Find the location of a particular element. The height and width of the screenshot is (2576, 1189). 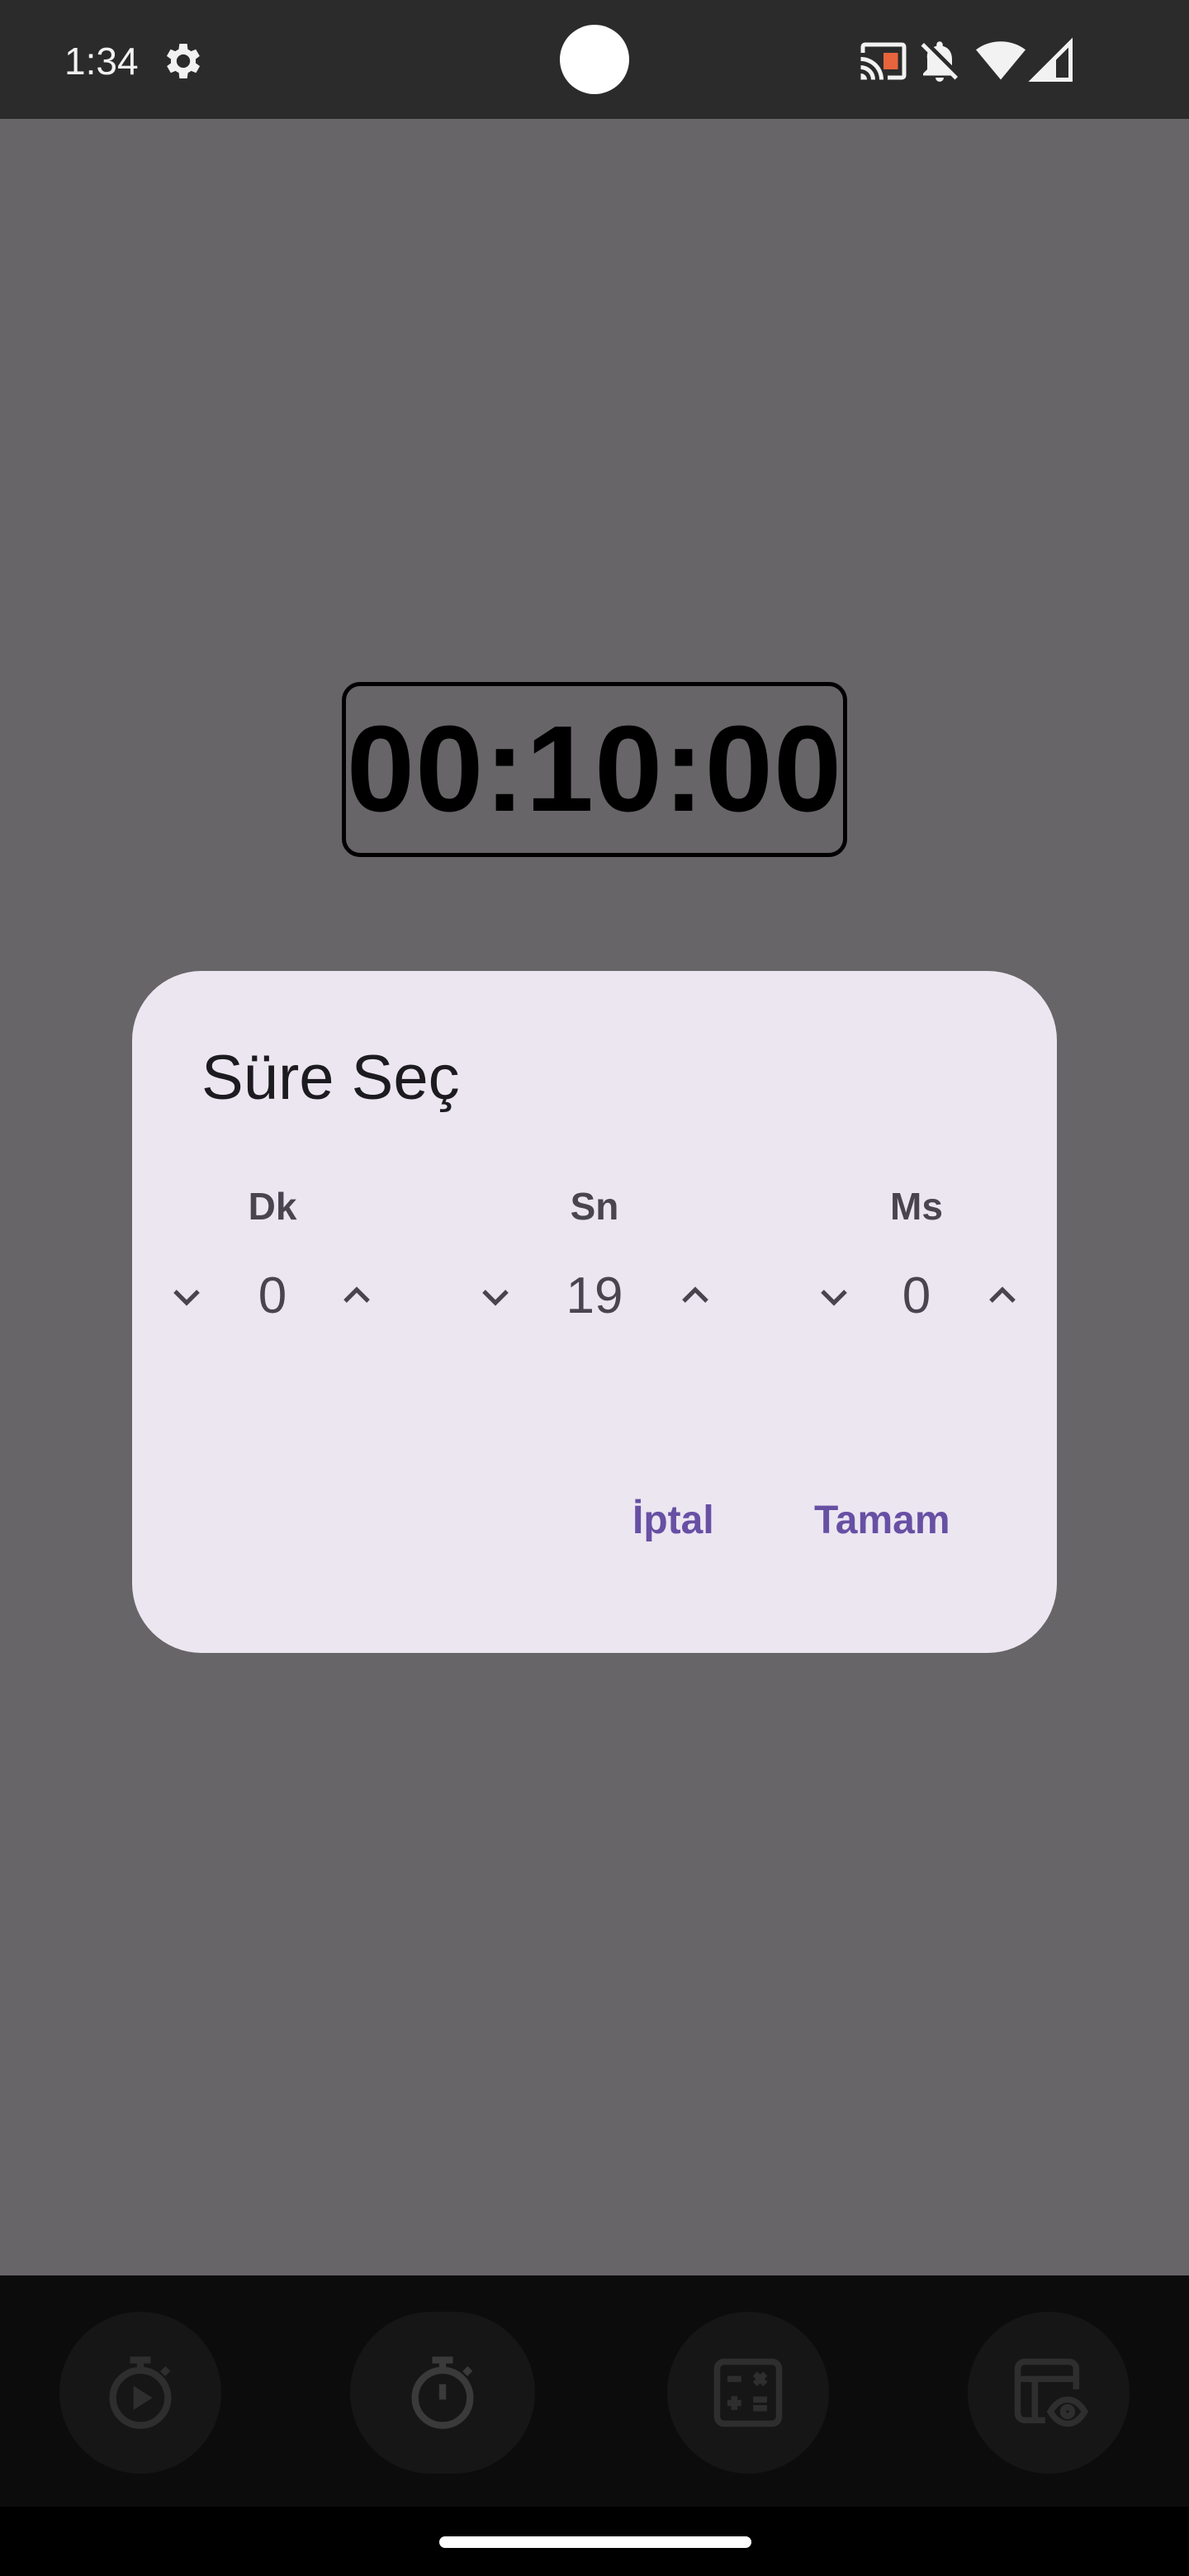

timer-text: 00:10:00 is located at coordinates (594, 769).